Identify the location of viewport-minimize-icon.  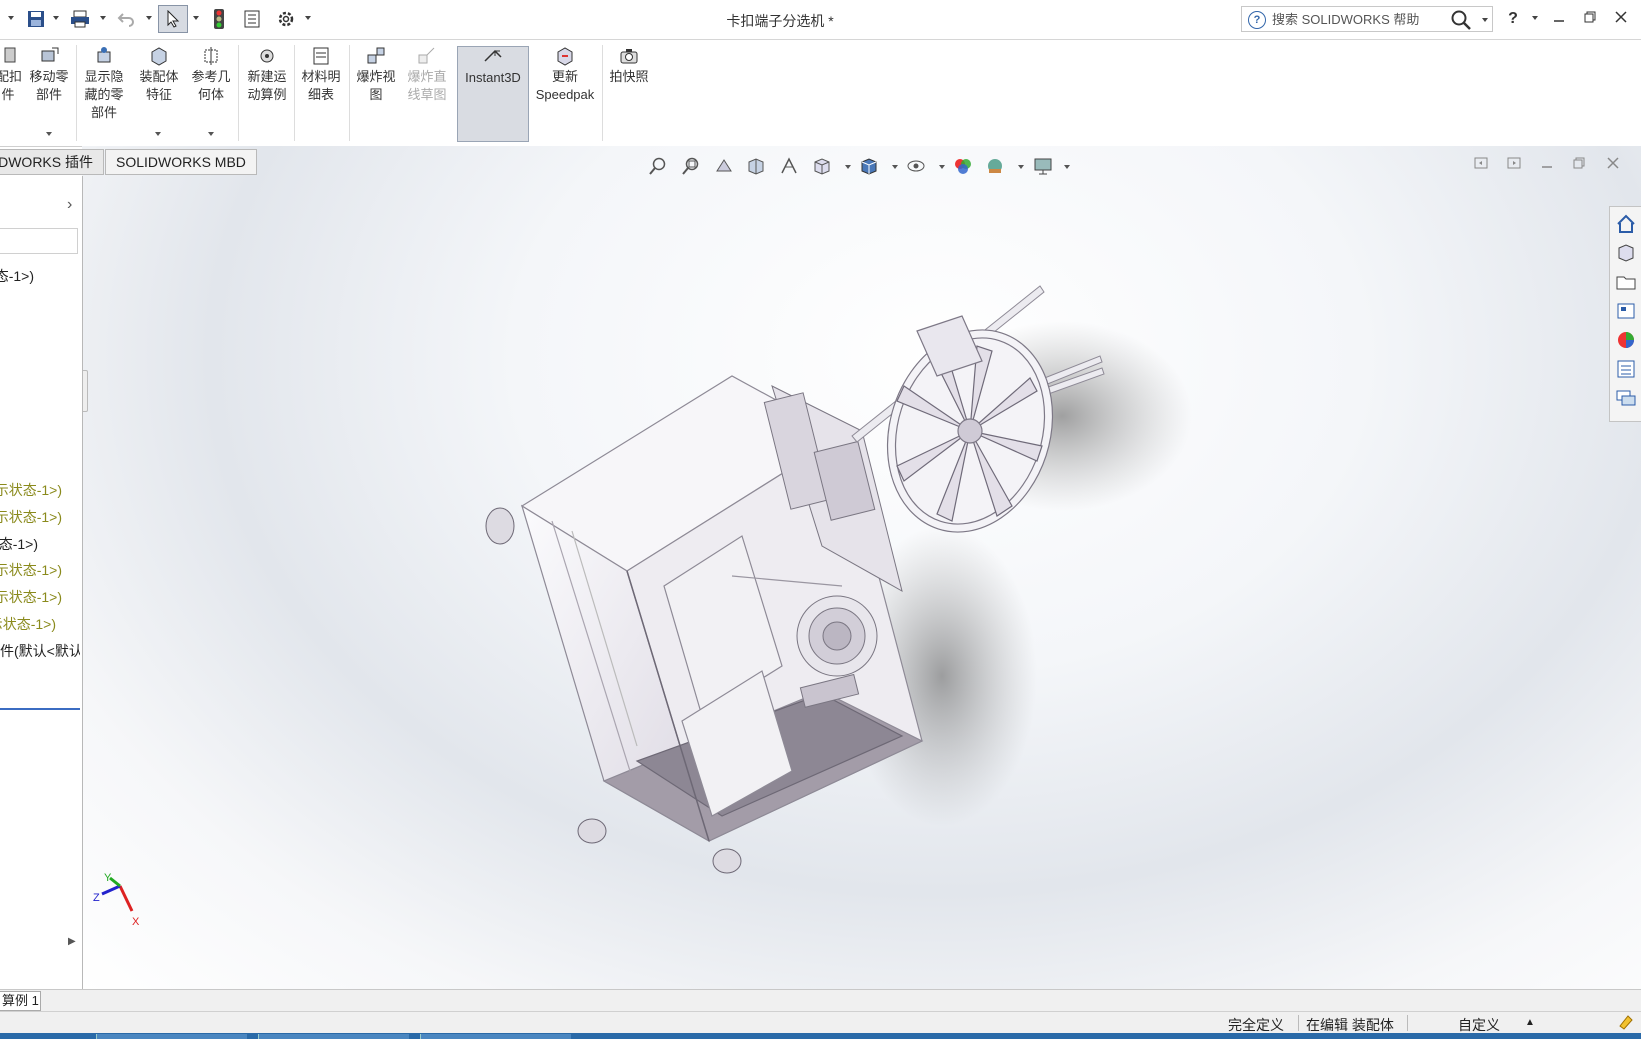
(1547, 165).